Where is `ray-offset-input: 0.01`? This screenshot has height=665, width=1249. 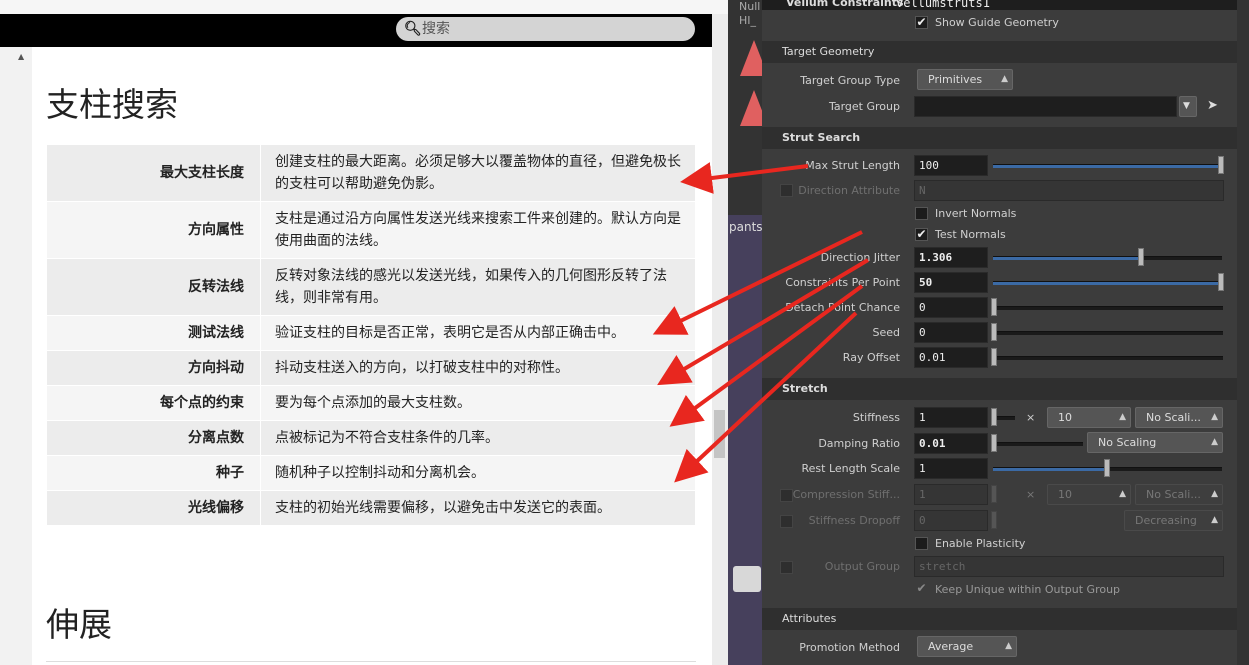 ray-offset-input: 0.01 is located at coordinates (951, 357).